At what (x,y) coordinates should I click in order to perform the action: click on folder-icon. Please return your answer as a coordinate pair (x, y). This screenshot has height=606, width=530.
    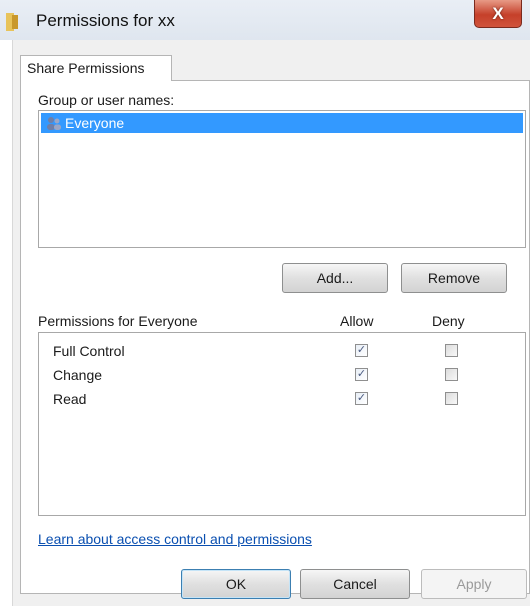
    Looking at the image, I should click on (12, 22).